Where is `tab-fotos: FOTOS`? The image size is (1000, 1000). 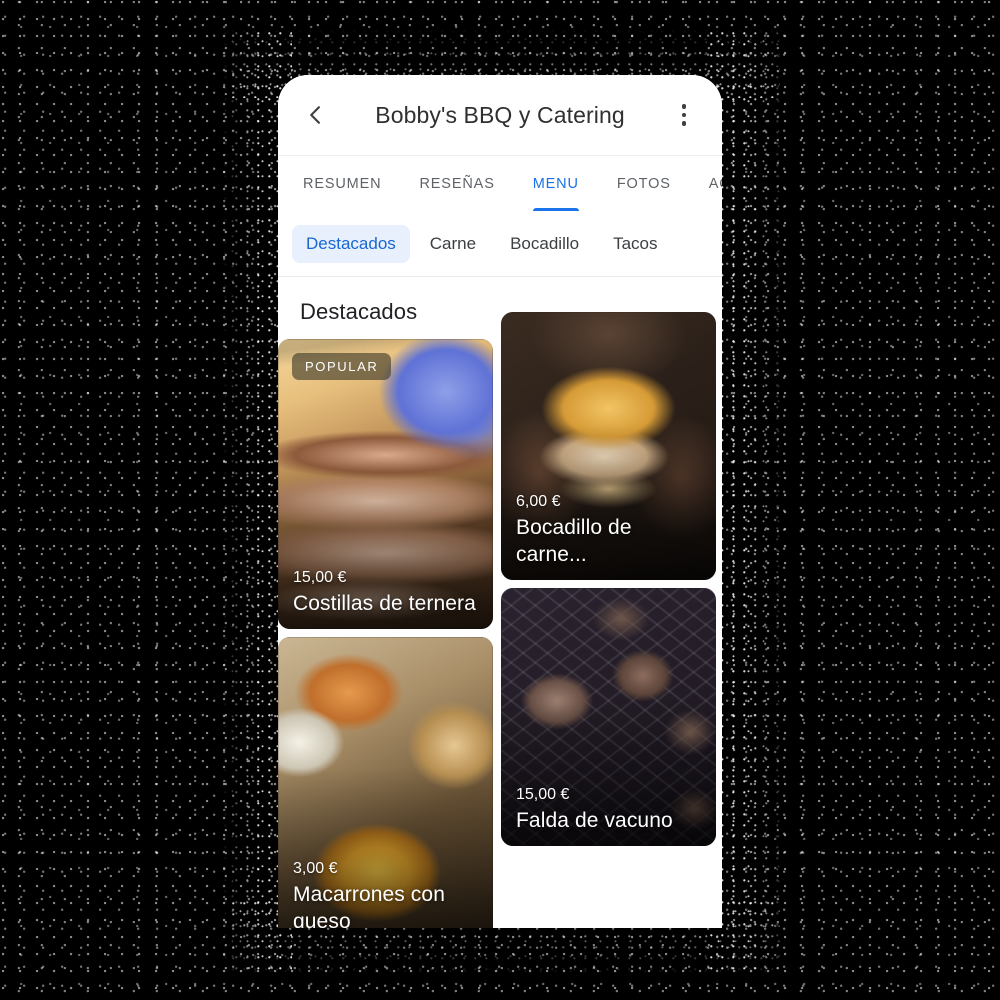 tab-fotos: FOTOS is located at coordinates (644, 183).